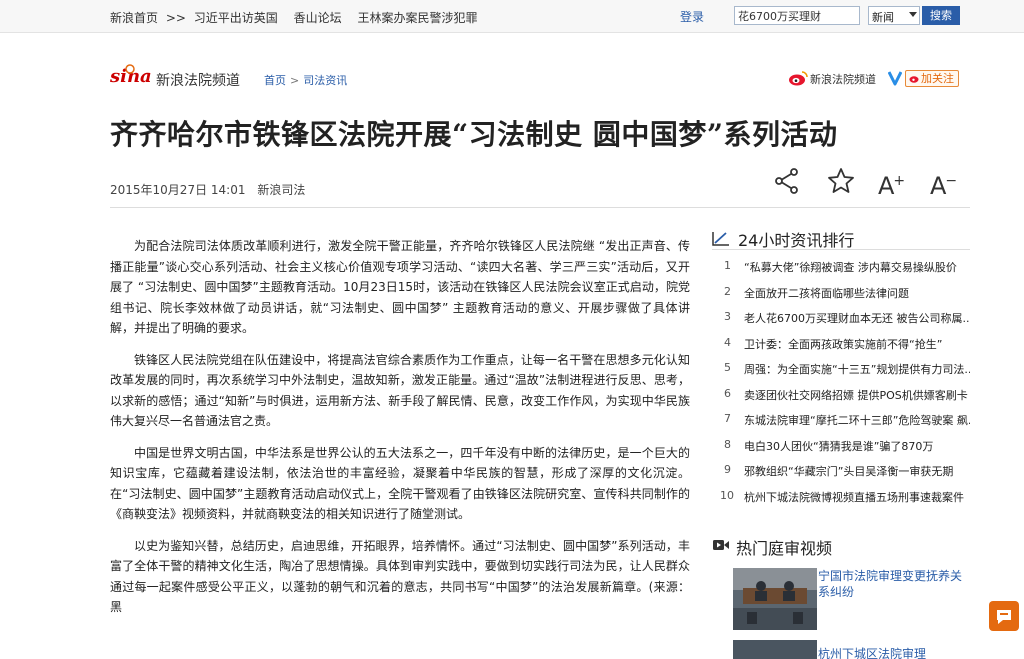  Describe the element at coordinates (236, 18) in the screenshot. I see `link-xi-visit-uk: 习近平出访英国` at that location.